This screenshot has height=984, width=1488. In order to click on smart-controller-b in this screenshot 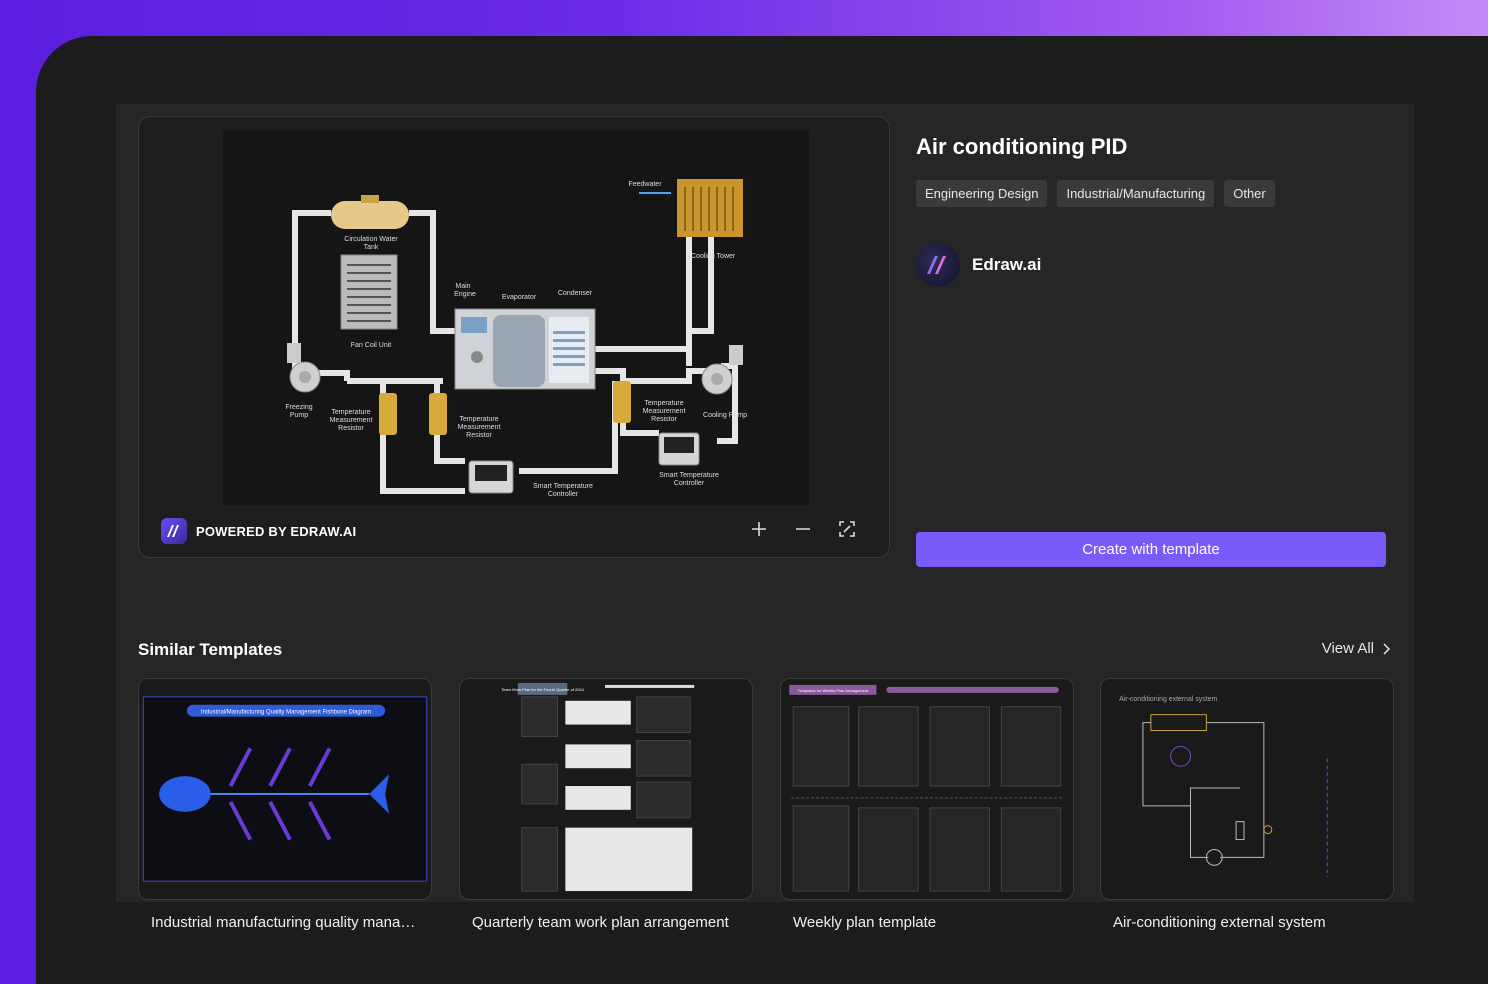, I will do `click(679, 449)`.